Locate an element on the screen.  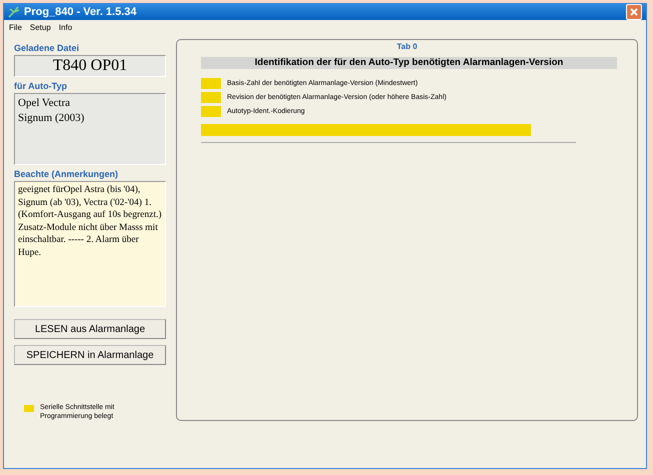
car-type-text: Signum (2003) is located at coordinates (52, 118).